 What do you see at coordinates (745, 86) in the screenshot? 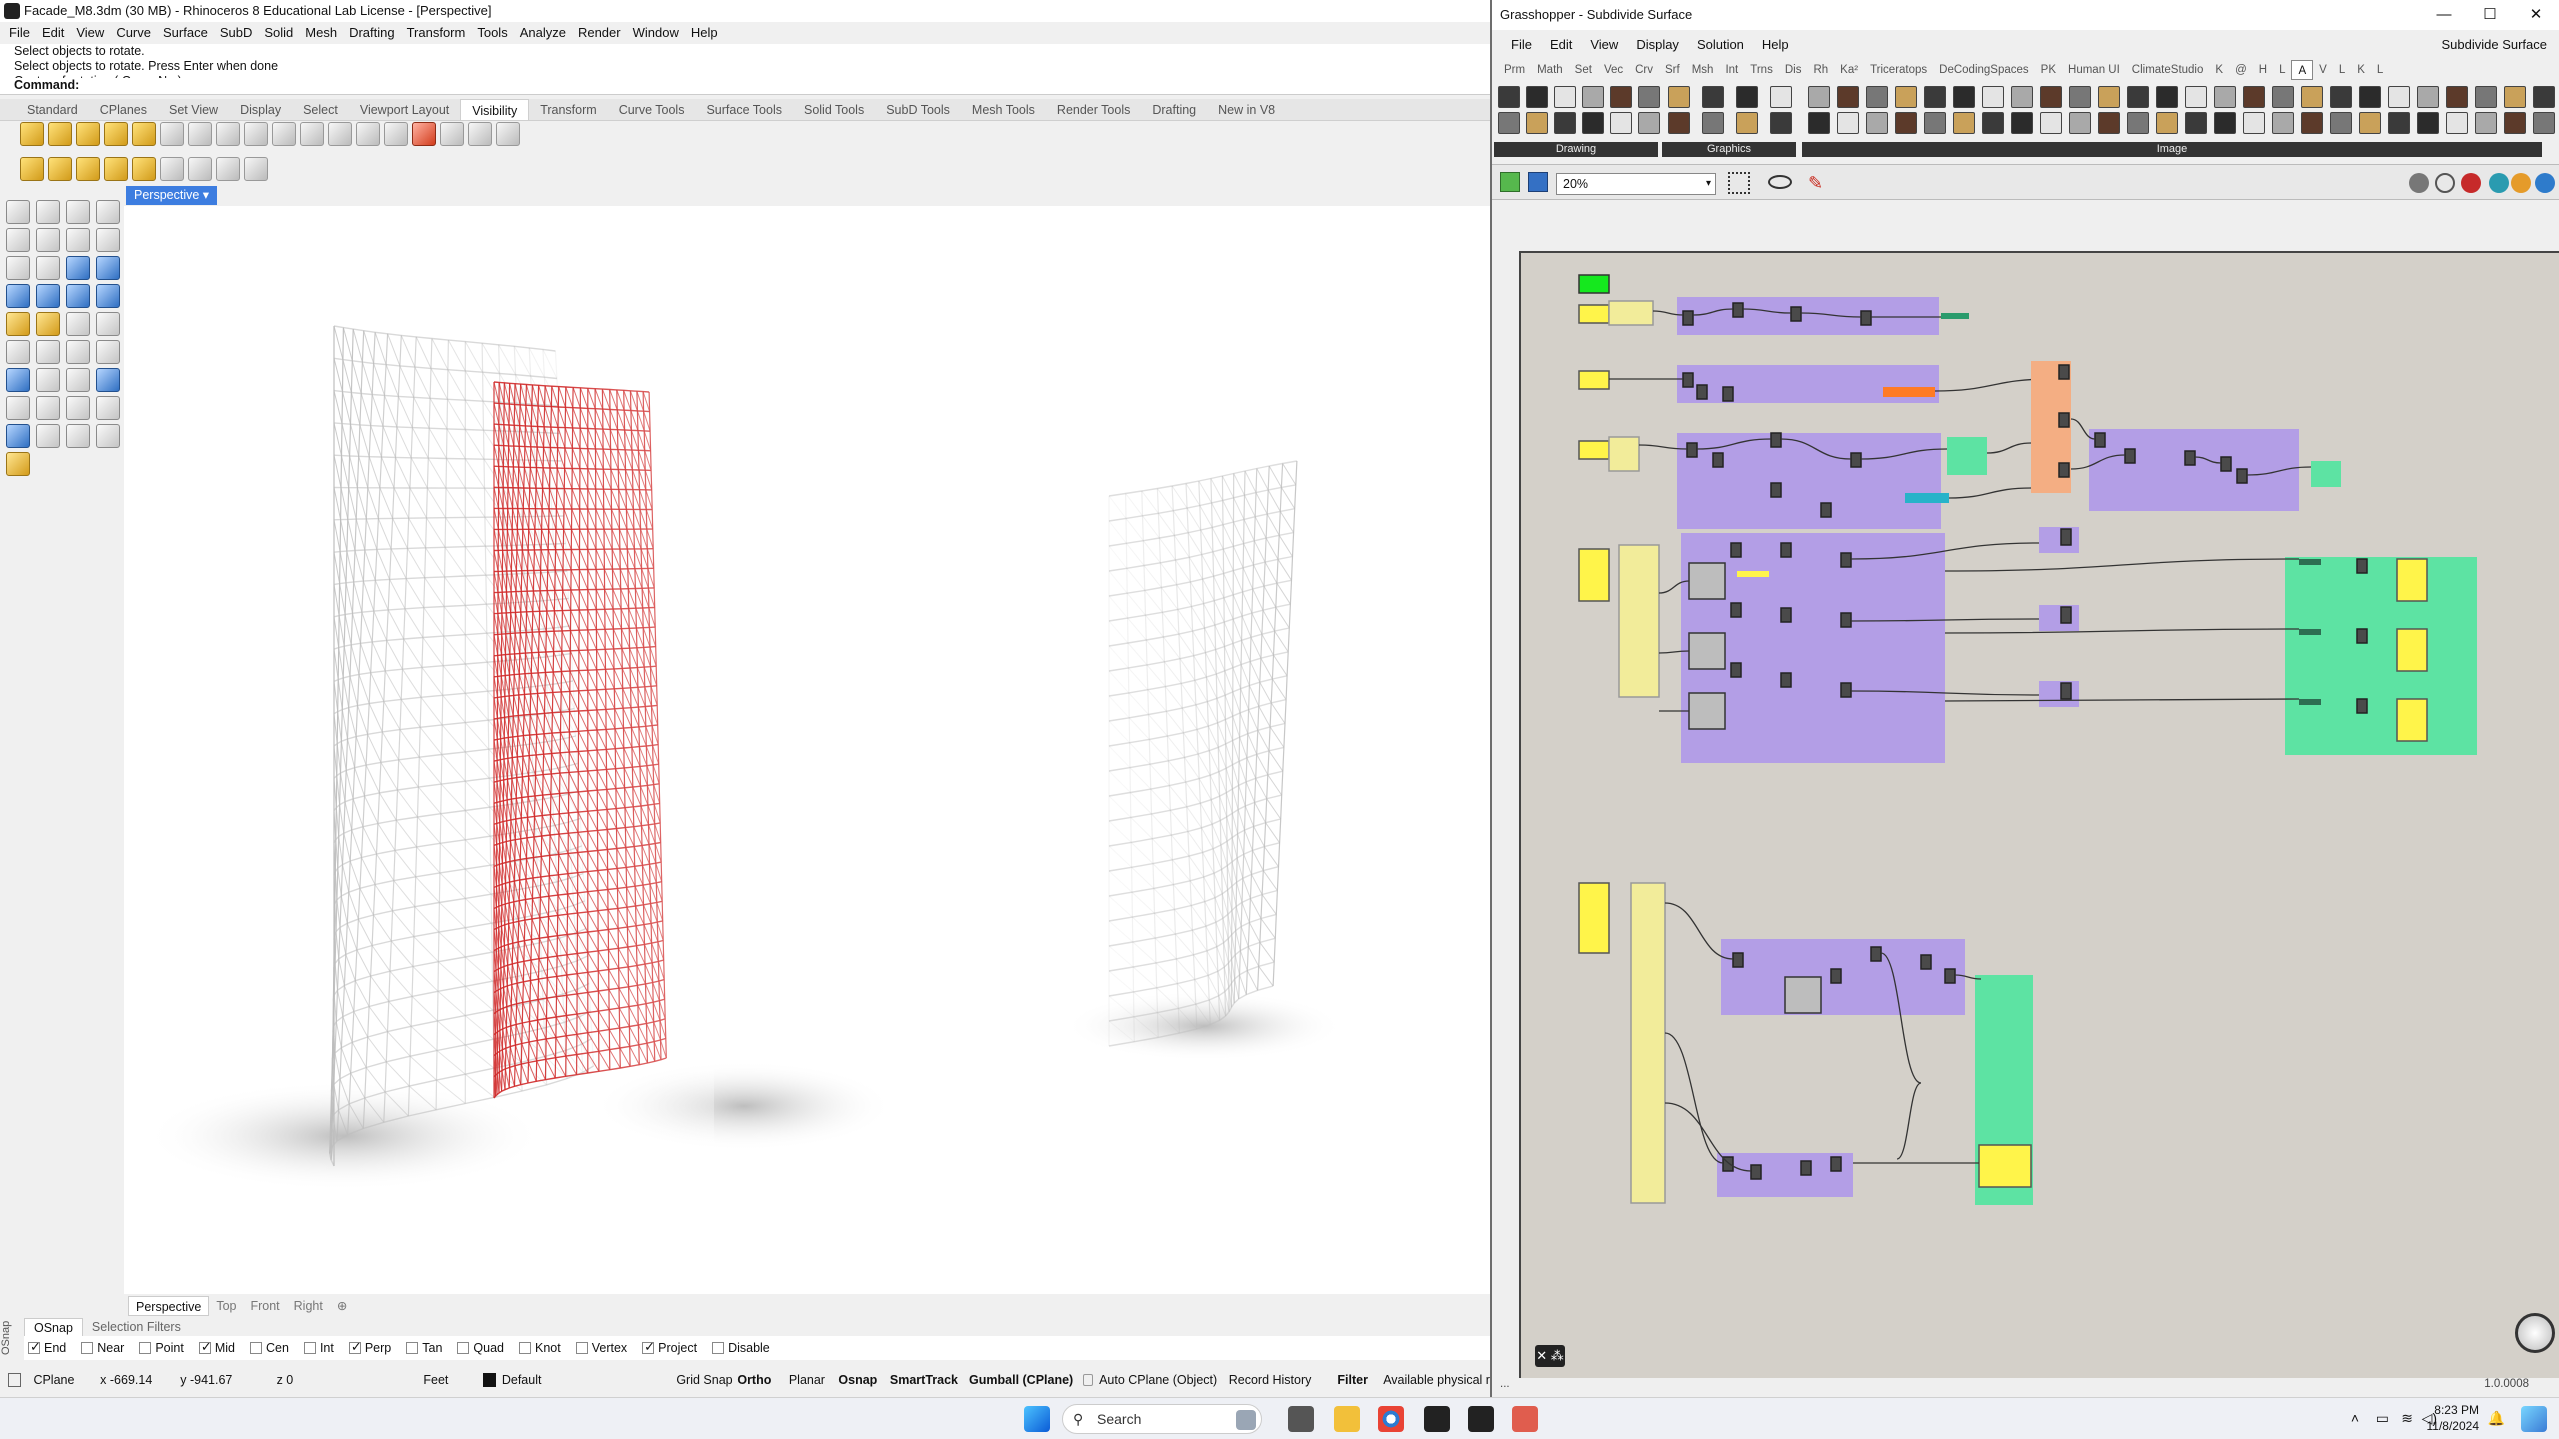
I see `command-line: Command:` at bounding box center [745, 86].